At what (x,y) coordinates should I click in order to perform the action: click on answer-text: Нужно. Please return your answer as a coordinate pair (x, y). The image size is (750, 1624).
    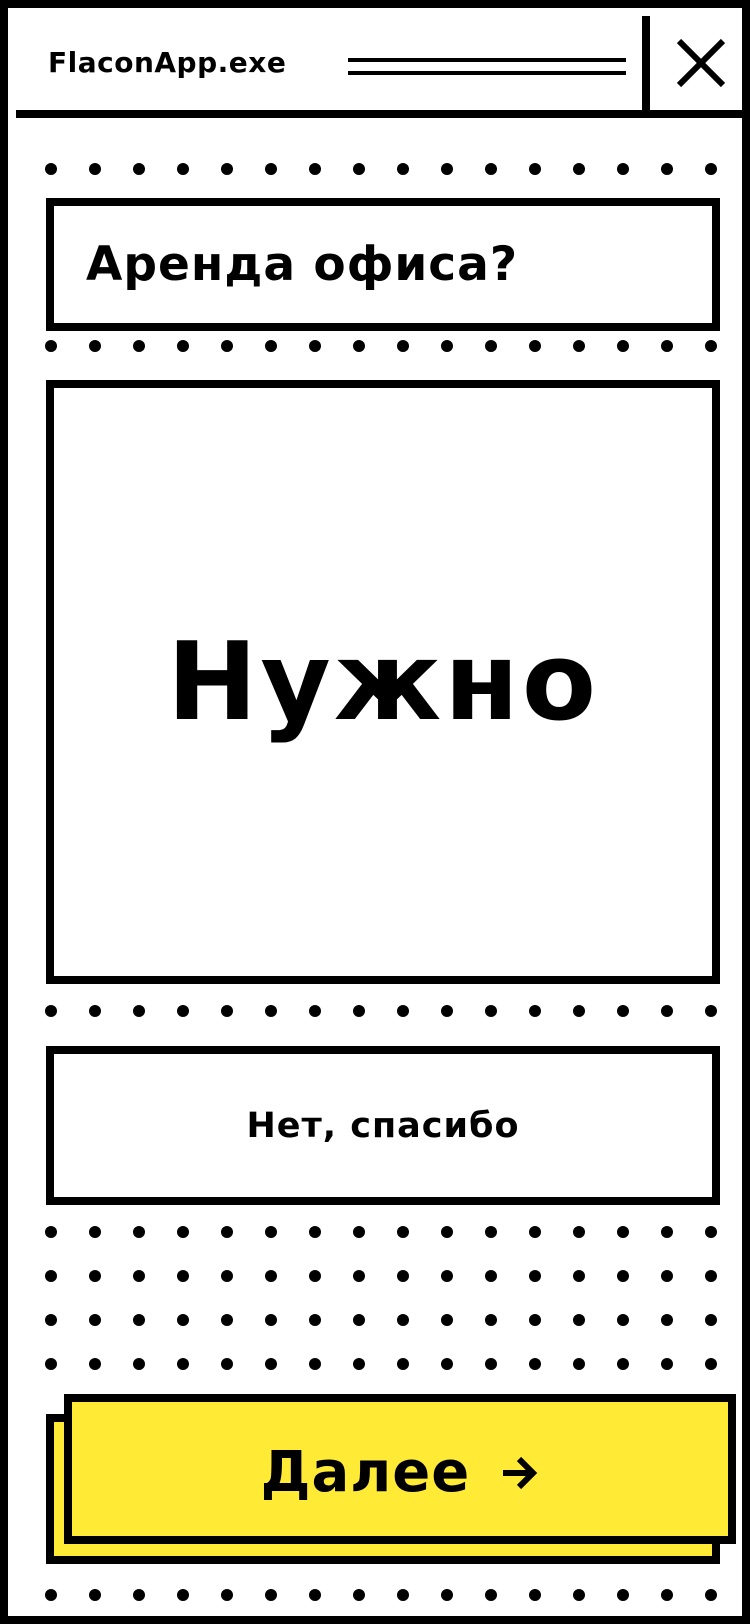
    Looking at the image, I should click on (383, 682).